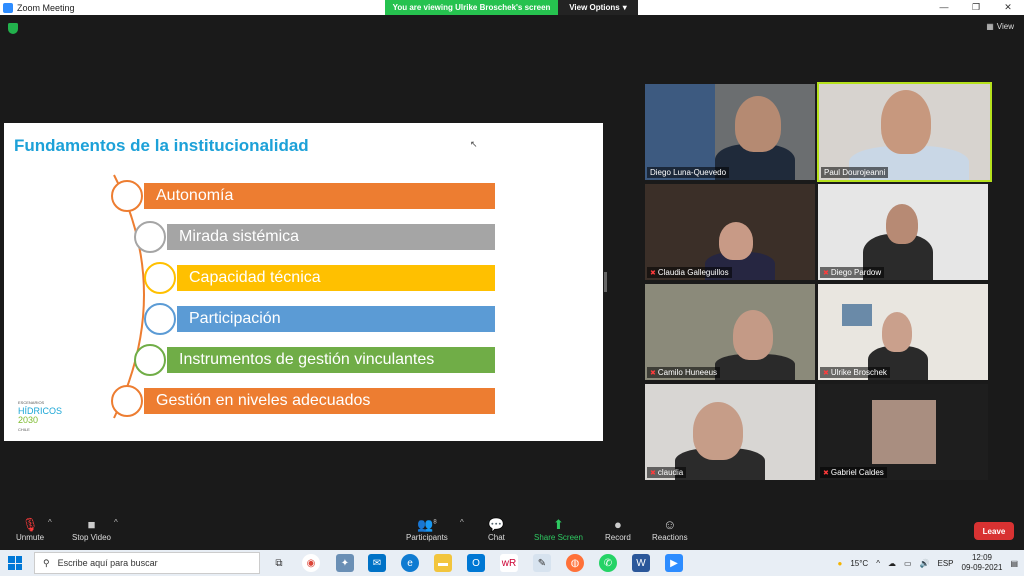 The width and height of the screenshot is (1024, 576). Describe the element at coordinates (558, 524) in the screenshot. I see `share-screen-icon: ⬆` at that location.